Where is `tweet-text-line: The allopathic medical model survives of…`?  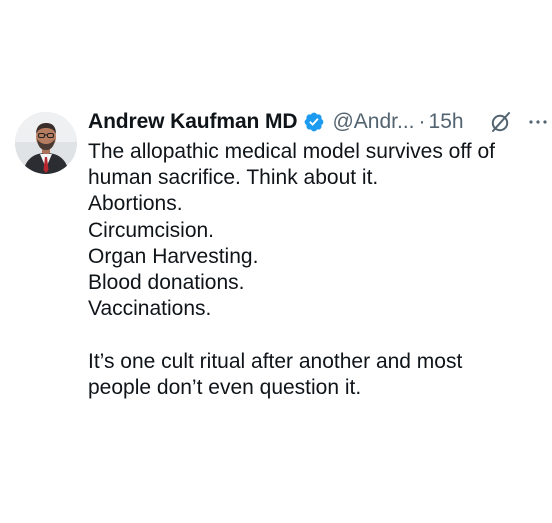 tweet-text-line: The allopathic medical model survives of… is located at coordinates (291, 151).